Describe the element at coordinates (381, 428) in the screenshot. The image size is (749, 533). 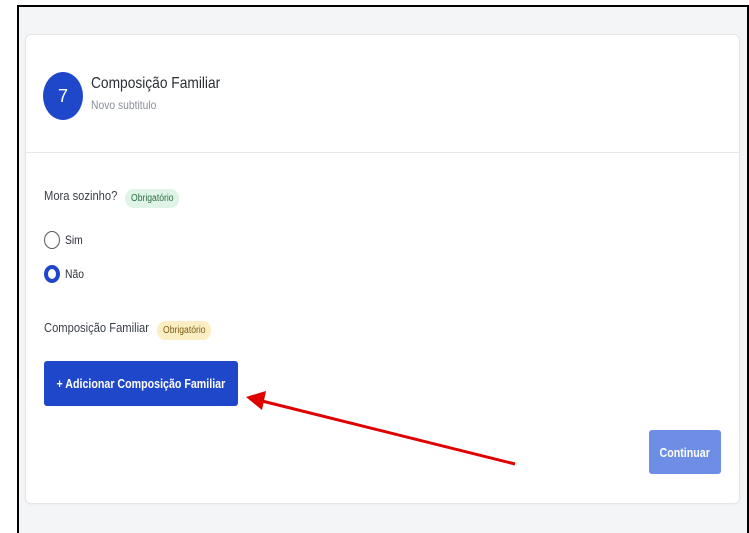
I see `red-arrow-icon` at that location.